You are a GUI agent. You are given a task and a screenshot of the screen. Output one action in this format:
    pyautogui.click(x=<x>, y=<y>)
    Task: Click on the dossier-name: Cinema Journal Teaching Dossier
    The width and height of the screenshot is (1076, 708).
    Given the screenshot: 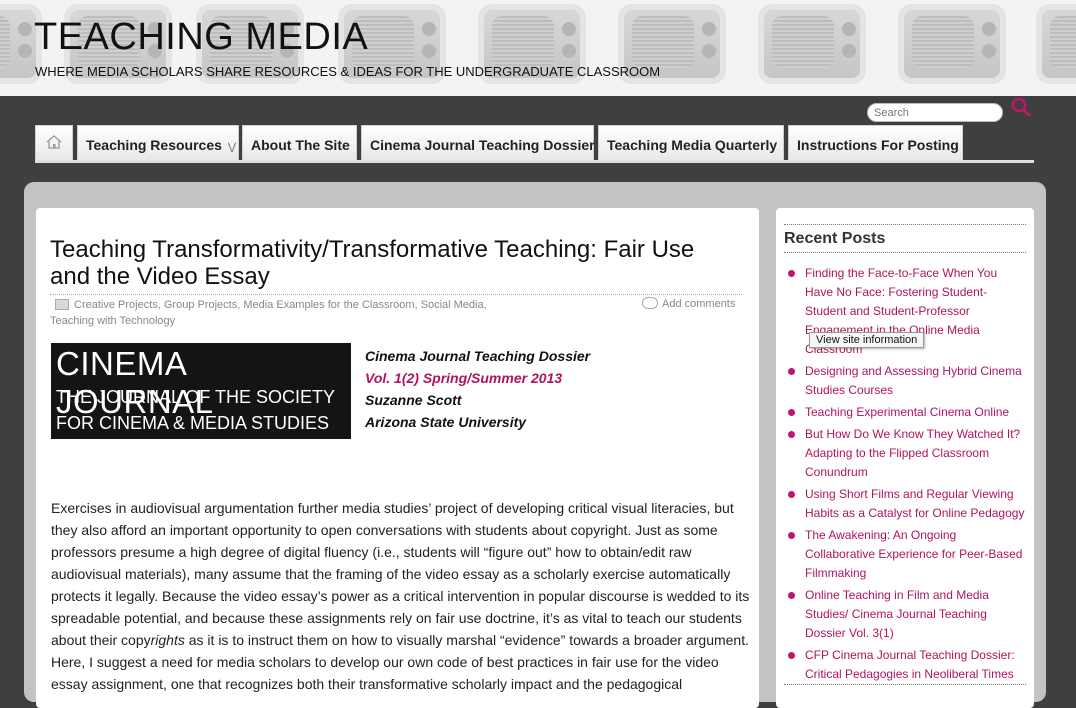 What is the action you would take?
    pyautogui.click(x=478, y=356)
    